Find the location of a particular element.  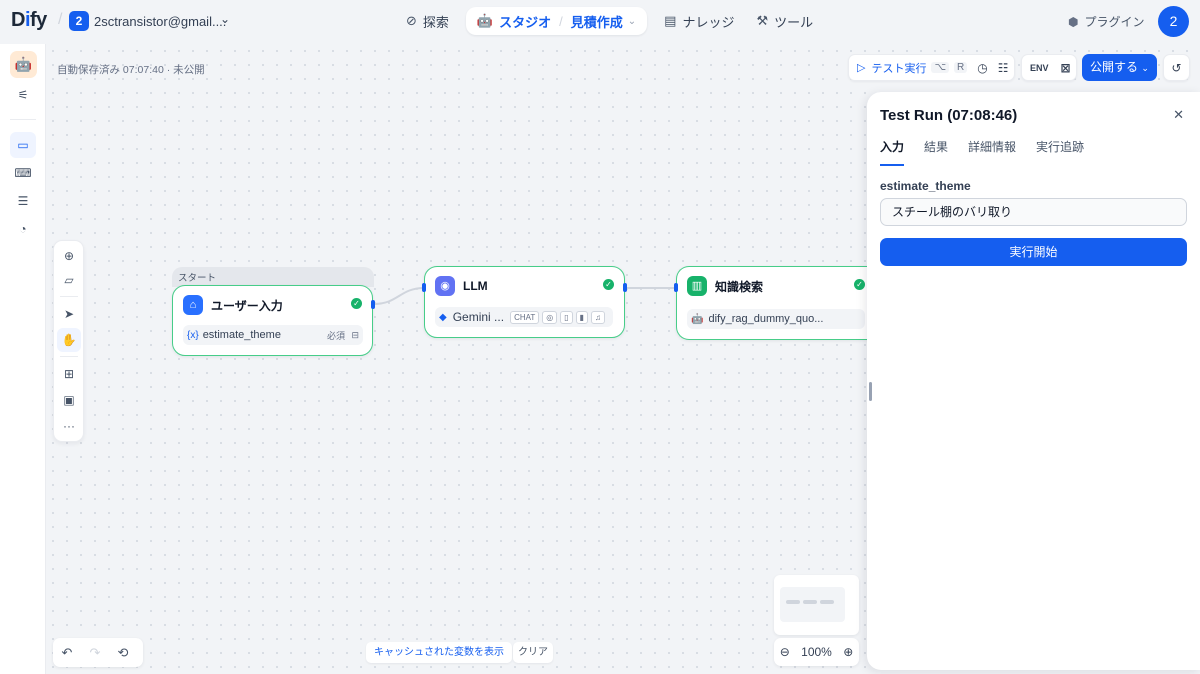

autosave-status: 自動保存済み 07:07:40 · 未公開 is located at coordinates (131, 70).